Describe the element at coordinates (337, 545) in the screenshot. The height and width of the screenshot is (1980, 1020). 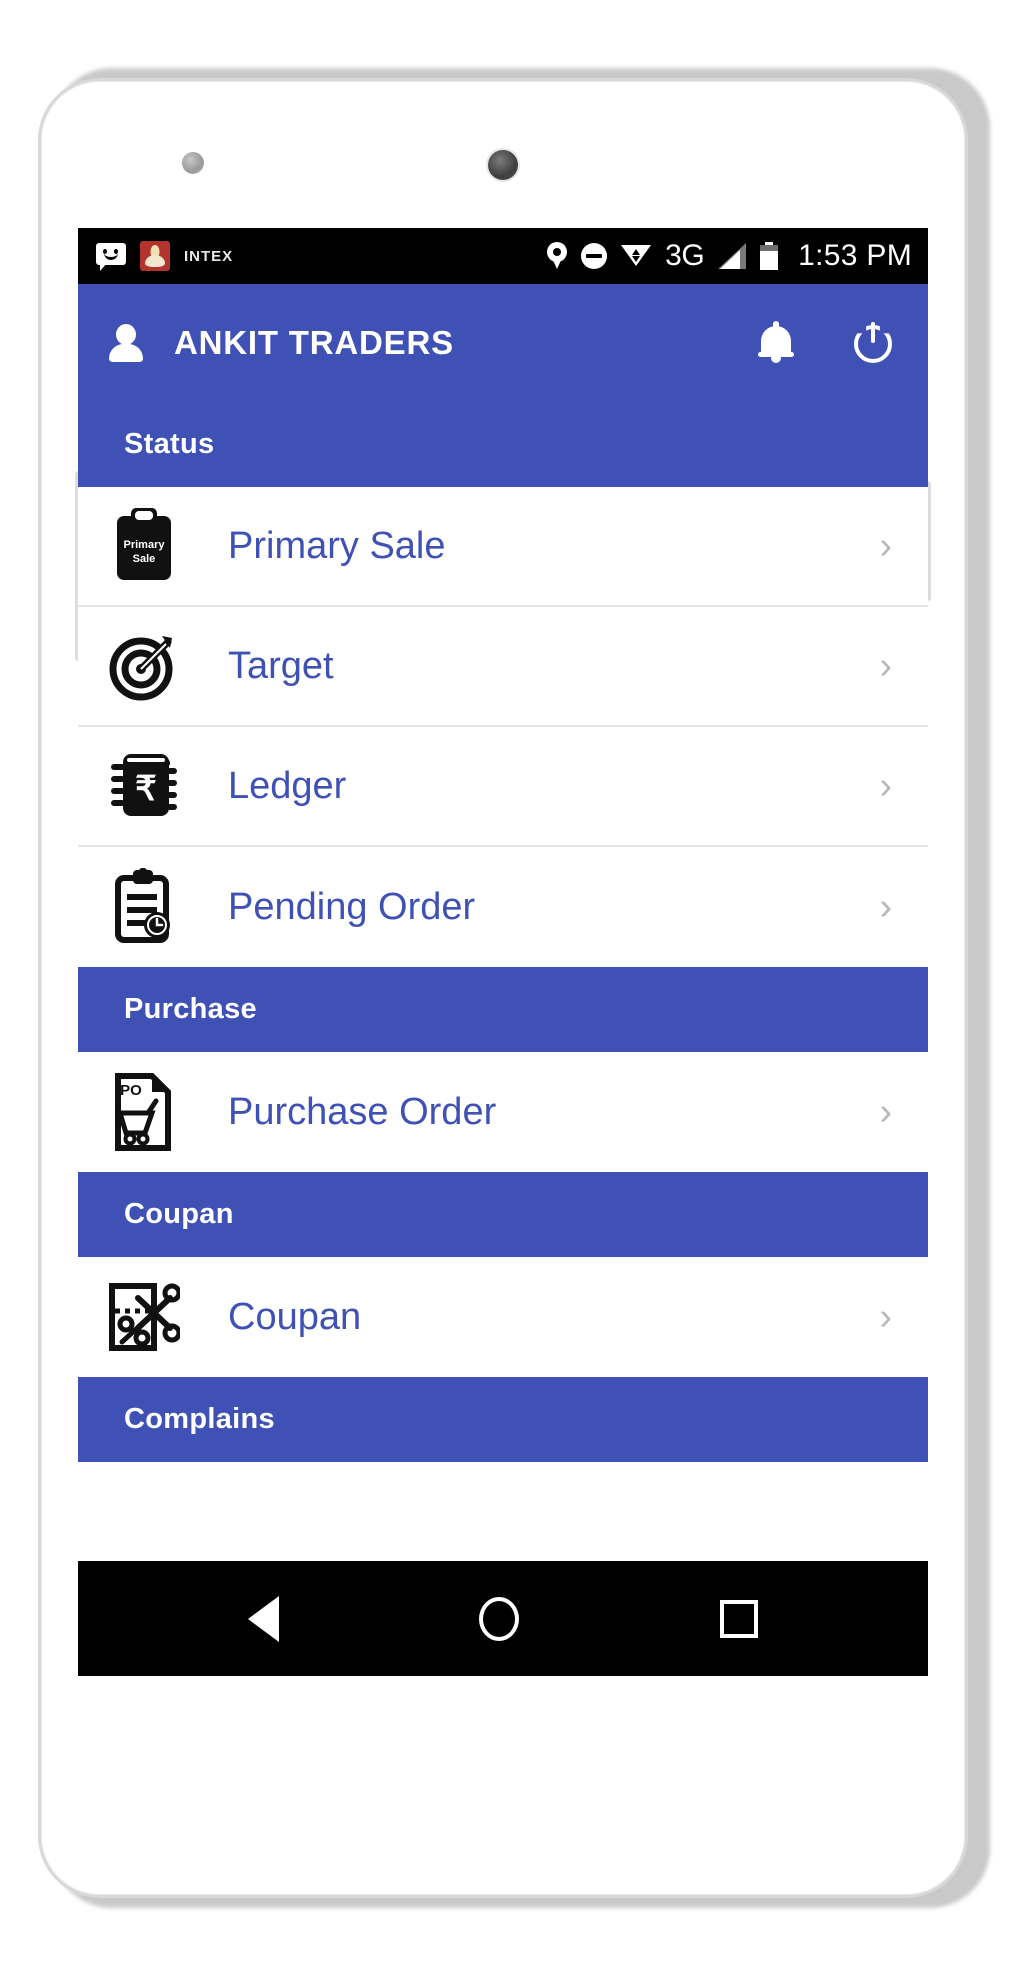
I see `menu-item-label: Primary Sale` at that location.